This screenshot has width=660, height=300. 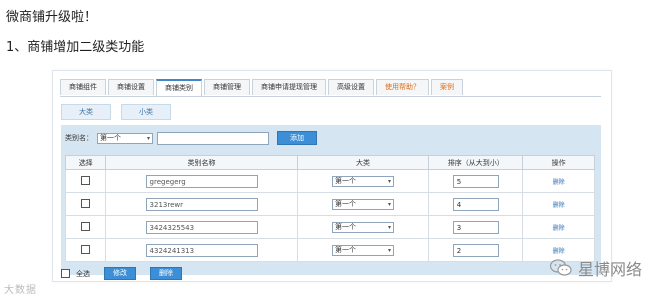 What do you see at coordinates (289, 87) in the screenshot?
I see `tab-withdrawal-management: 商铺申请提现管理` at bounding box center [289, 87].